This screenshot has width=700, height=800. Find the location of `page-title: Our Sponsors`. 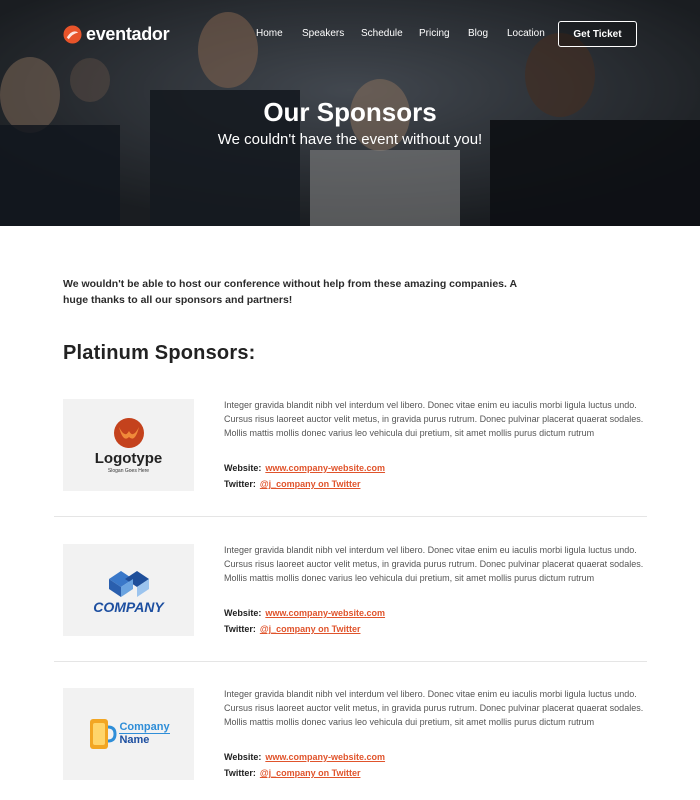

page-title: Our Sponsors is located at coordinates (350, 112).